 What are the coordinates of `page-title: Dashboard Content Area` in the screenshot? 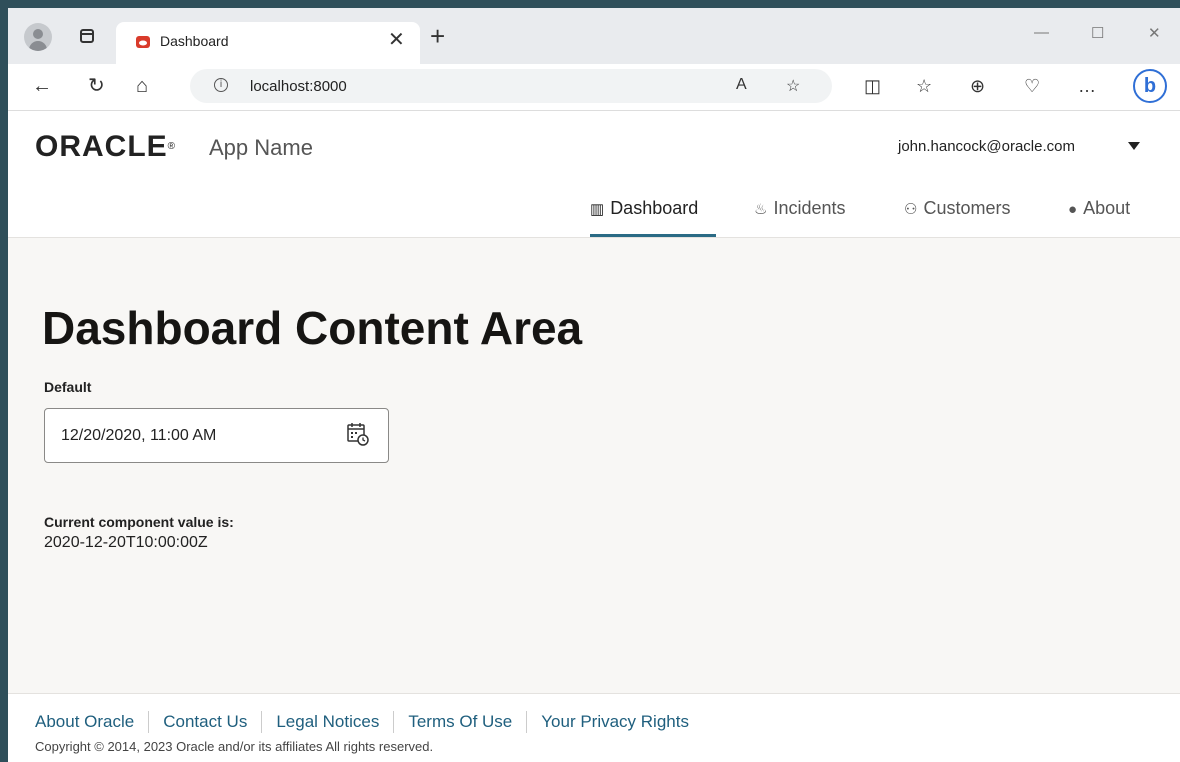 It's located at (312, 328).